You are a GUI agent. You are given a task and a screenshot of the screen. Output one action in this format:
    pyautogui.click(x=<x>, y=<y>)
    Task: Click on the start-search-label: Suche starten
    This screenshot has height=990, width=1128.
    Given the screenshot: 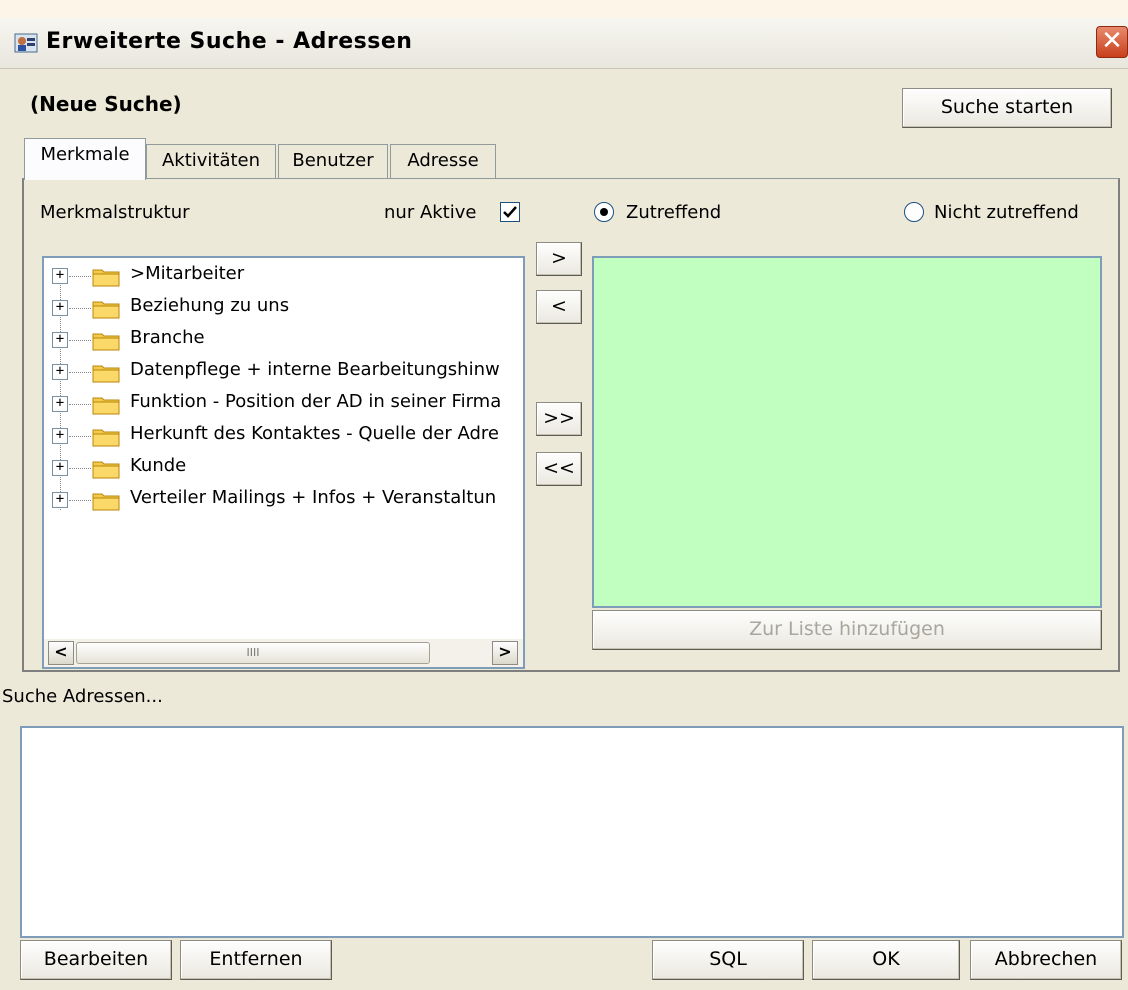 What is the action you would take?
    pyautogui.click(x=1007, y=107)
    